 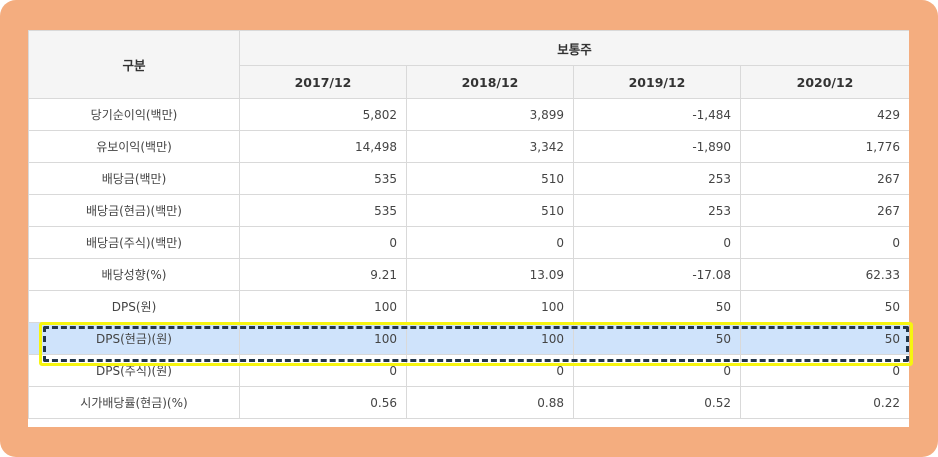 I want to click on group-header: 보통주, so click(x=573, y=48).